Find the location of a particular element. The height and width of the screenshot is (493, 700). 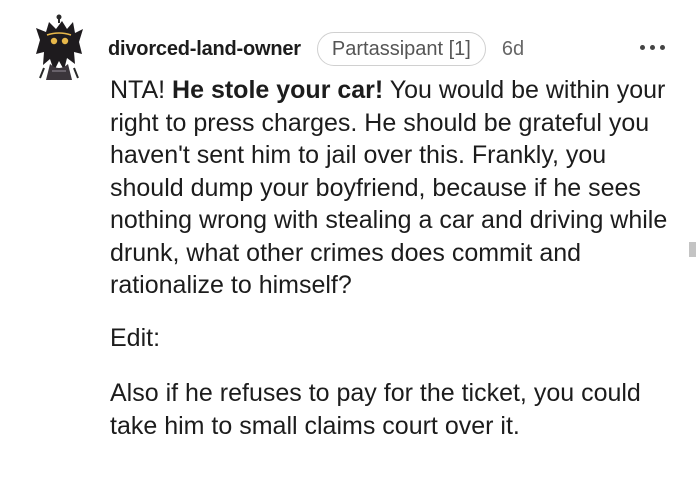

comment-text-bold: He stole your car! is located at coordinates (278, 90).